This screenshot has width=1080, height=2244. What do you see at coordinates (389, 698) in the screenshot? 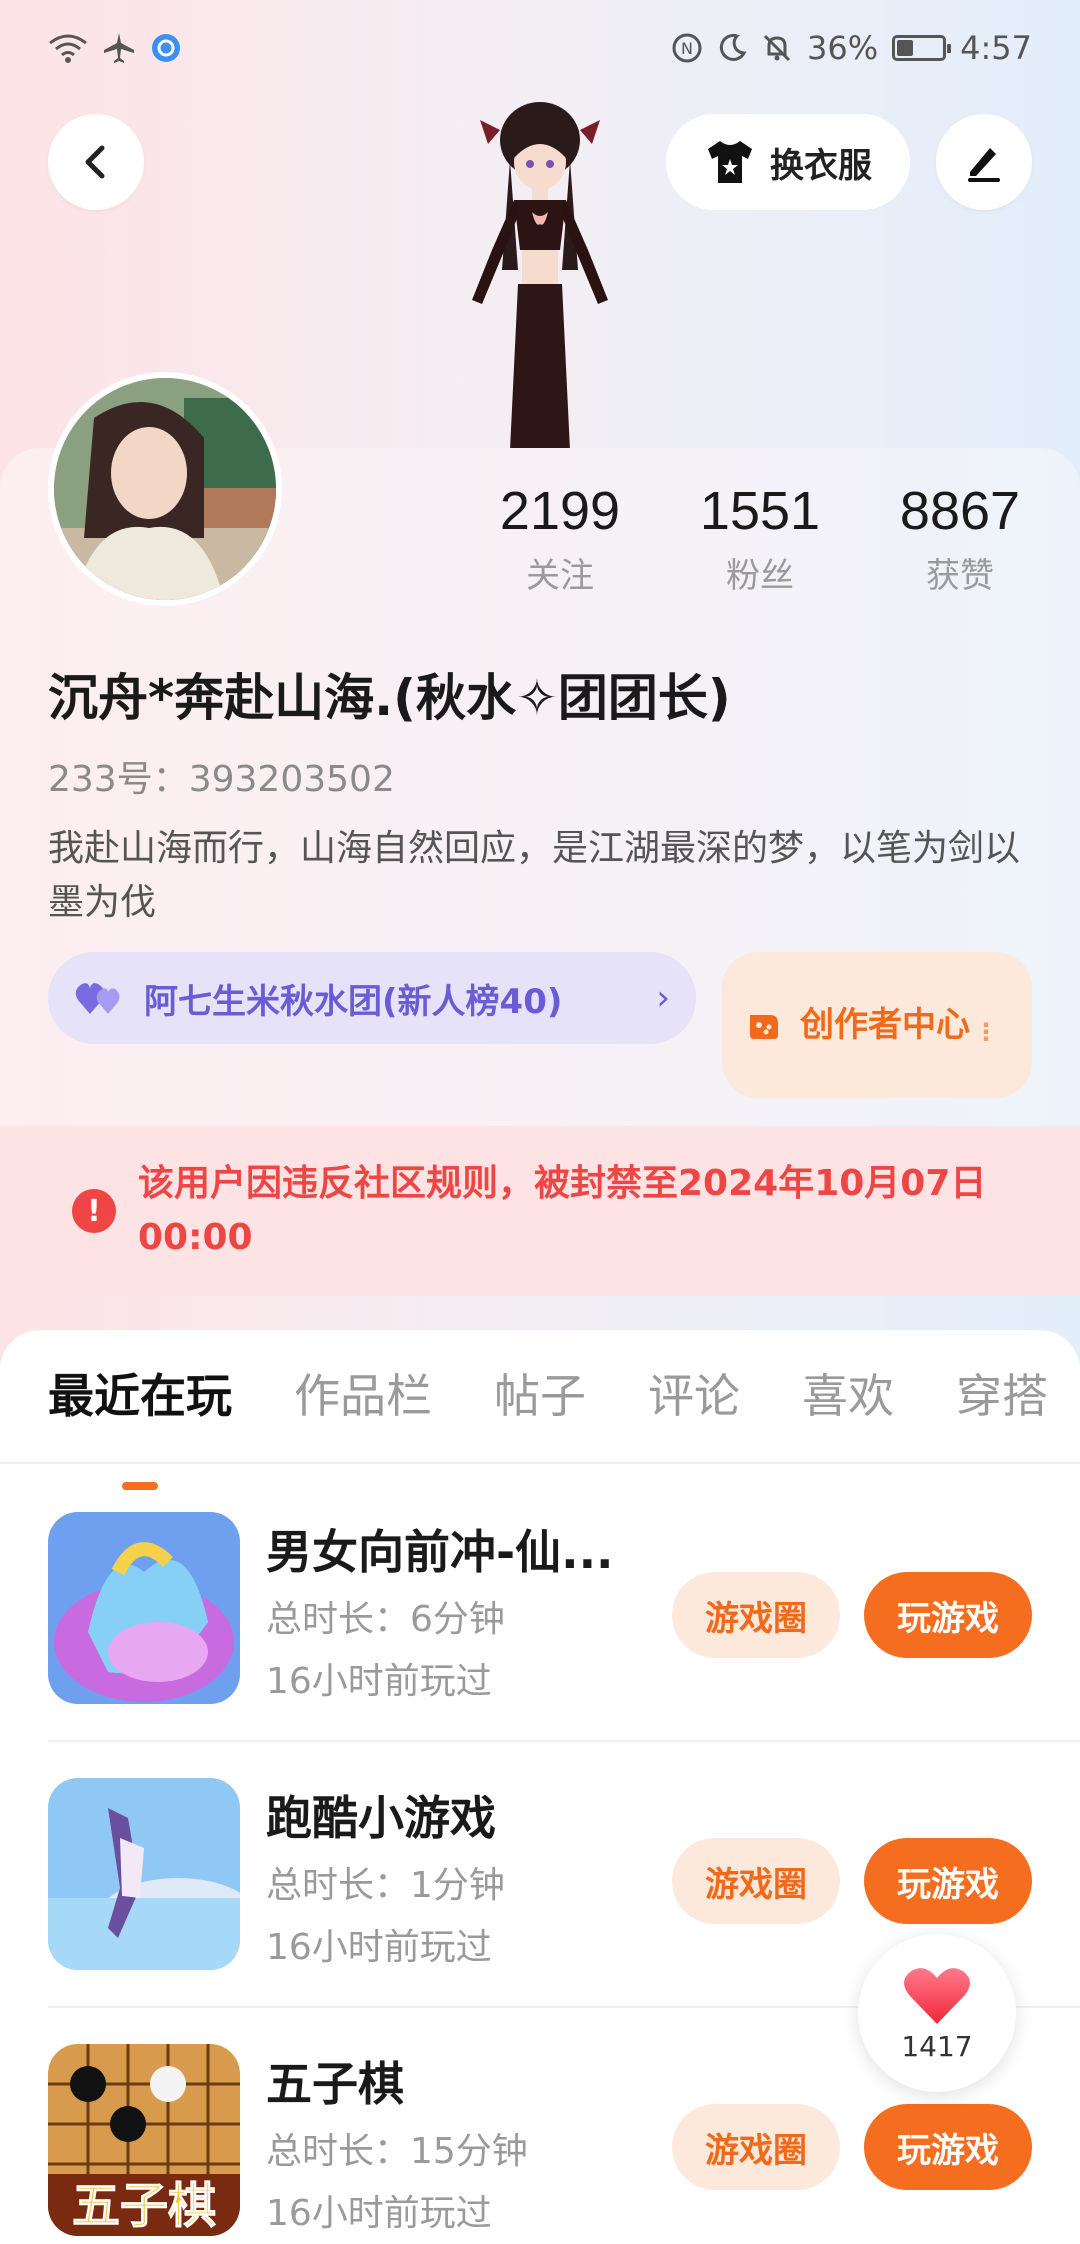
I see `nickname: 沉舟*奔赴山海.(秋水✧团团长)` at bounding box center [389, 698].